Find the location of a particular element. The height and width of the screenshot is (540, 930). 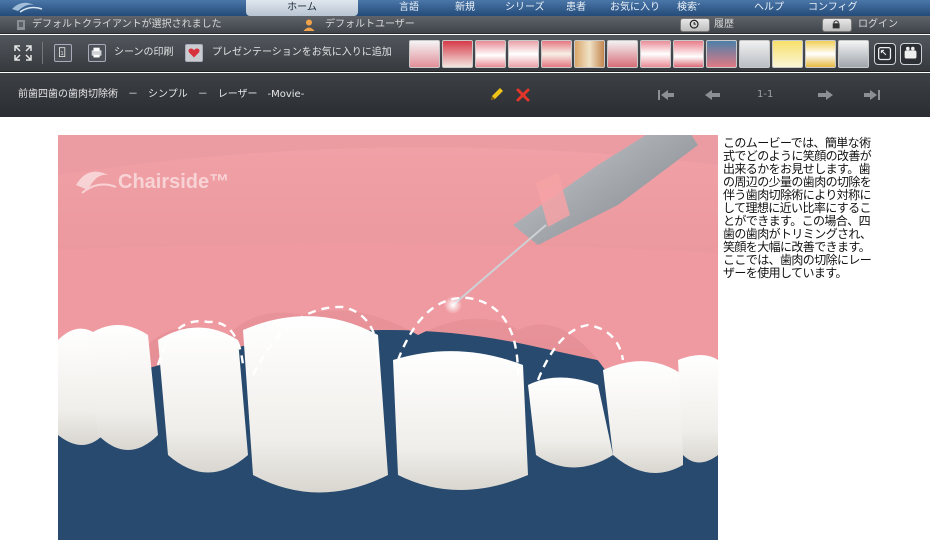

video-camera-icon is located at coordinates (910, 52).